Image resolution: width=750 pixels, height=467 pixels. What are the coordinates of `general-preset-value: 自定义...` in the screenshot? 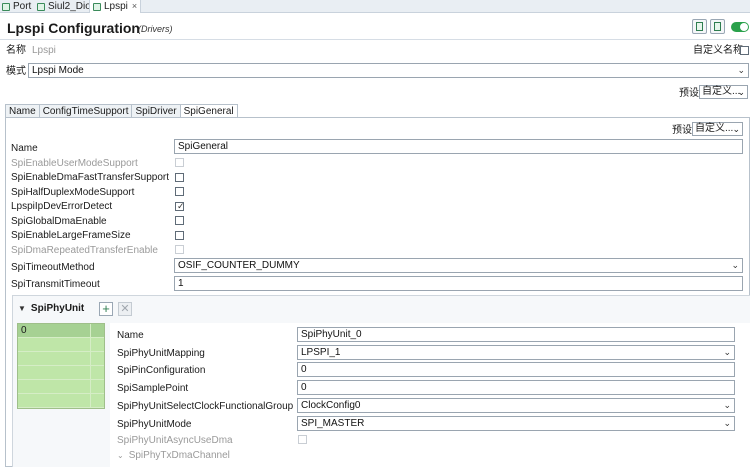 It's located at (714, 128).